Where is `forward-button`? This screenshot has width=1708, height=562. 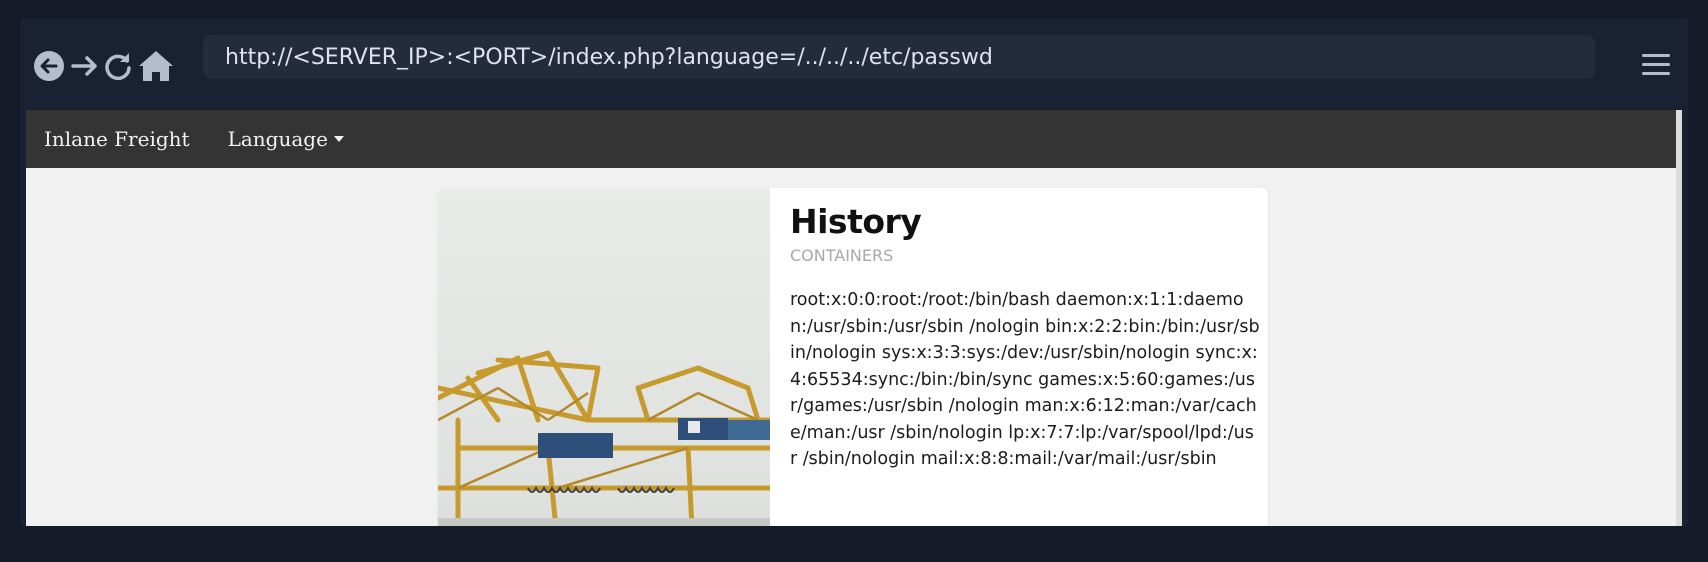
forward-button is located at coordinates (85, 66).